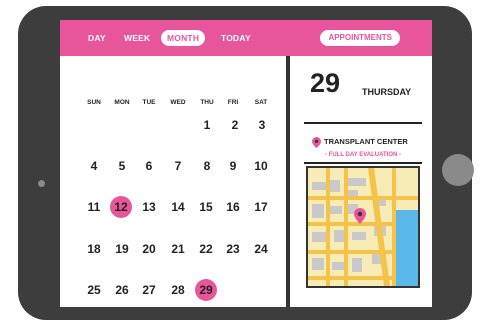 The width and height of the screenshot is (480, 321). Describe the element at coordinates (122, 290) in the screenshot. I see `day-cell: 26` at that location.